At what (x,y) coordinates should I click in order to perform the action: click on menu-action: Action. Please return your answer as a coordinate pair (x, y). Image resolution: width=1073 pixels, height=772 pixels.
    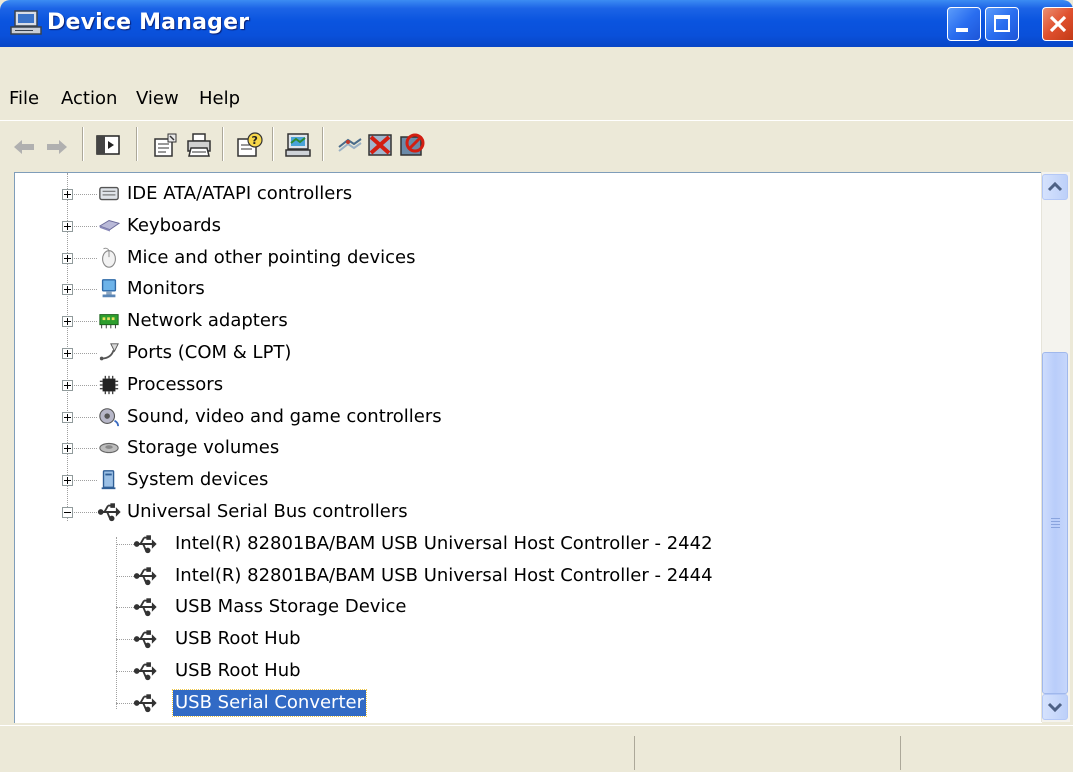
    Looking at the image, I should click on (89, 98).